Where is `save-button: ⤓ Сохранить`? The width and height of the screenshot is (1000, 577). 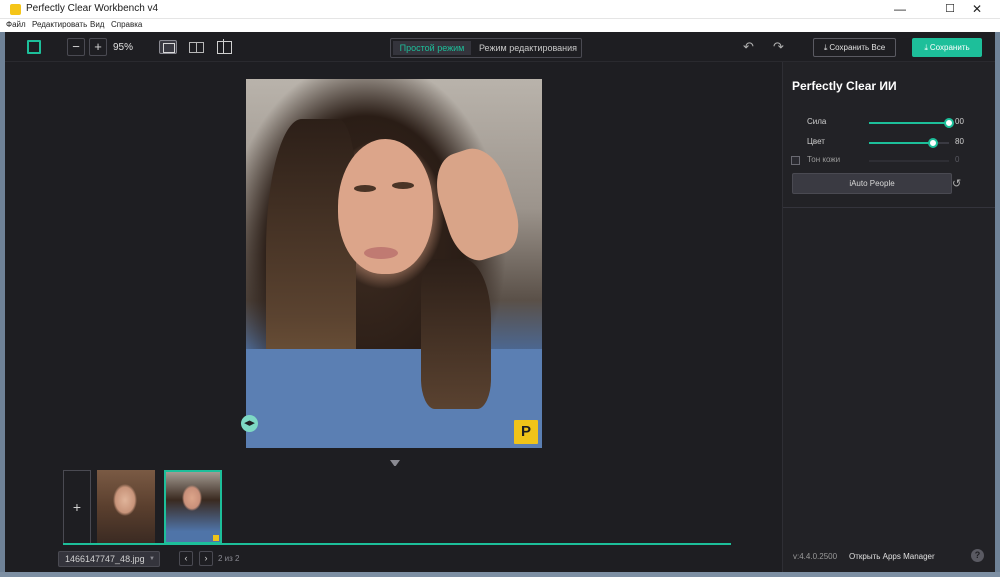 save-button: ⤓ Сохранить is located at coordinates (947, 47).